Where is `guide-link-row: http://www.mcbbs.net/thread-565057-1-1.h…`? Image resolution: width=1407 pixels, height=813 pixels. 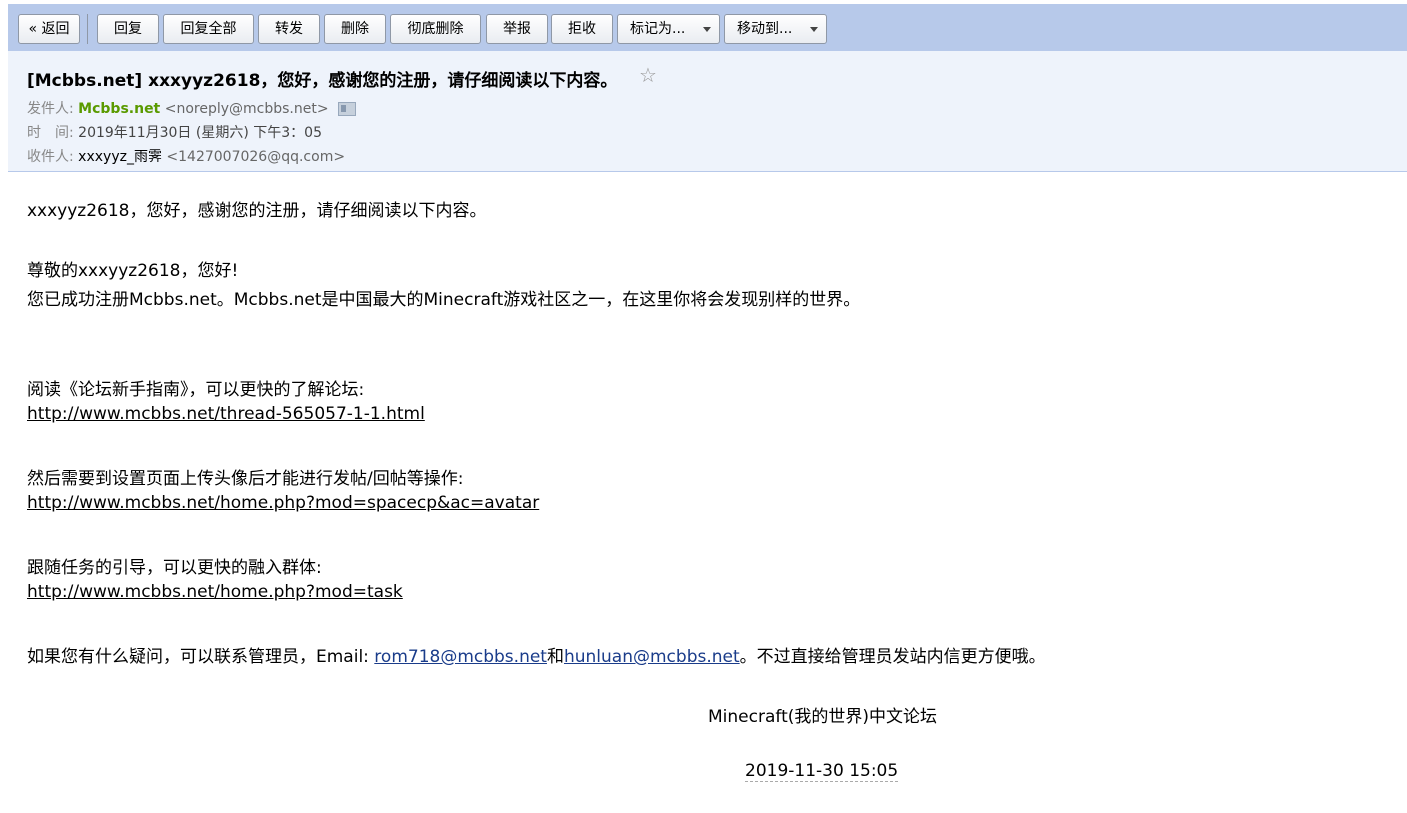 guide-link-row: http://www.mcbbs.net/thread-565057-1-1.h… is located at coordinates (226, 414).